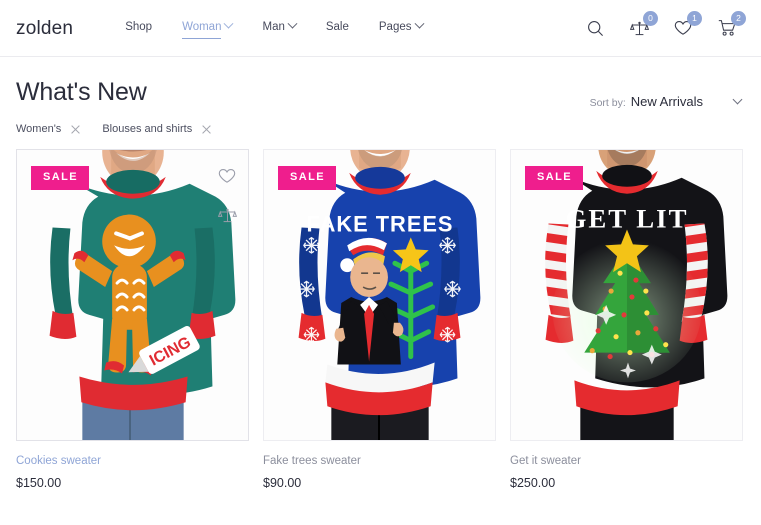 Image resolution: width=761 pixels, height=525 pixels. What do you see at coordinates (650, 18) in the screenshot?
I see `compare-count-badge: 0` at bounding box center [650, 18].